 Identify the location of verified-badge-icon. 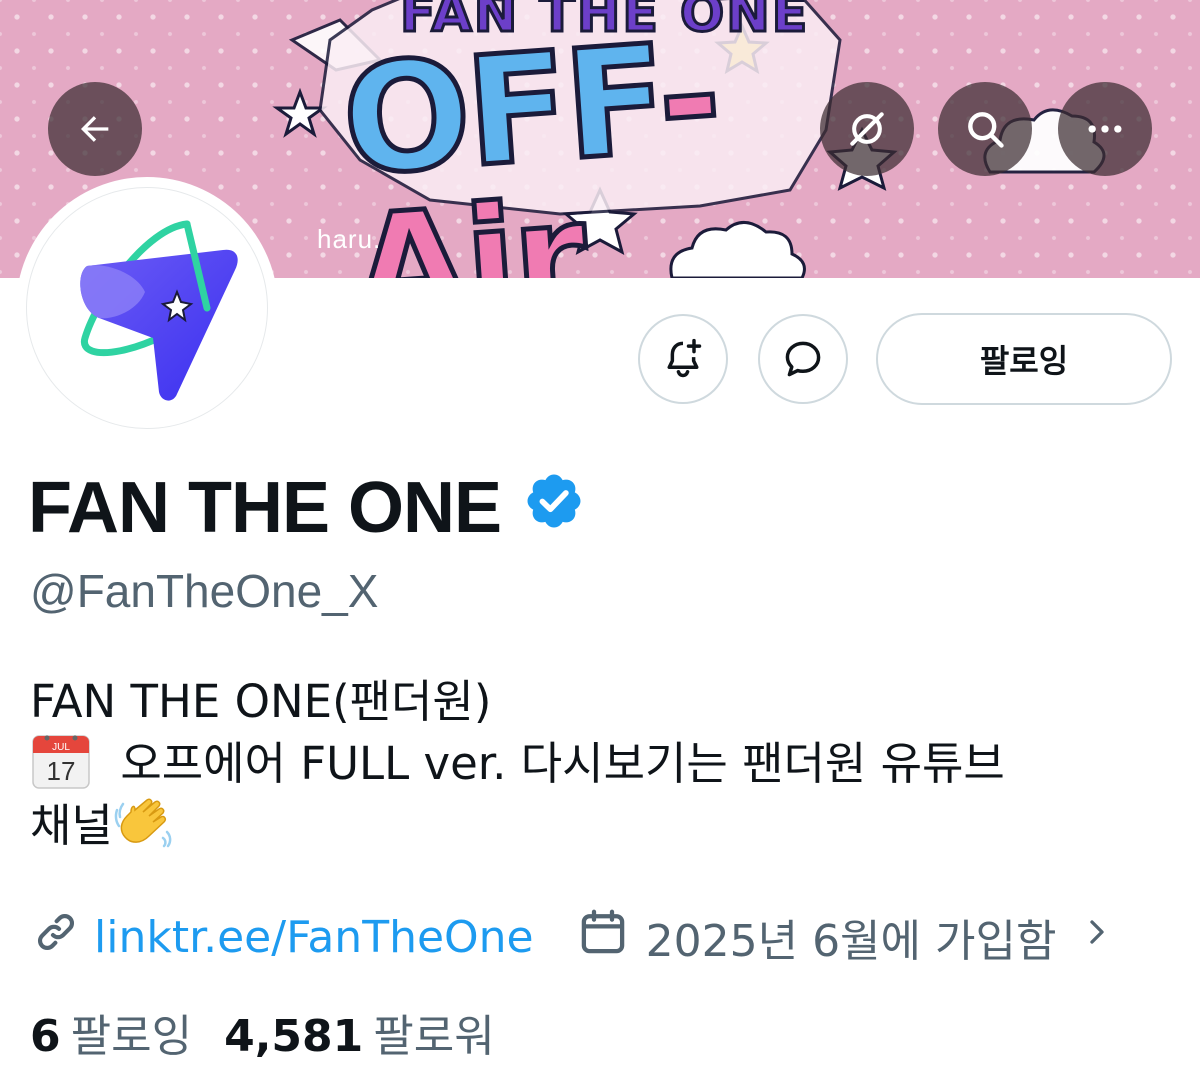
(554, 508).